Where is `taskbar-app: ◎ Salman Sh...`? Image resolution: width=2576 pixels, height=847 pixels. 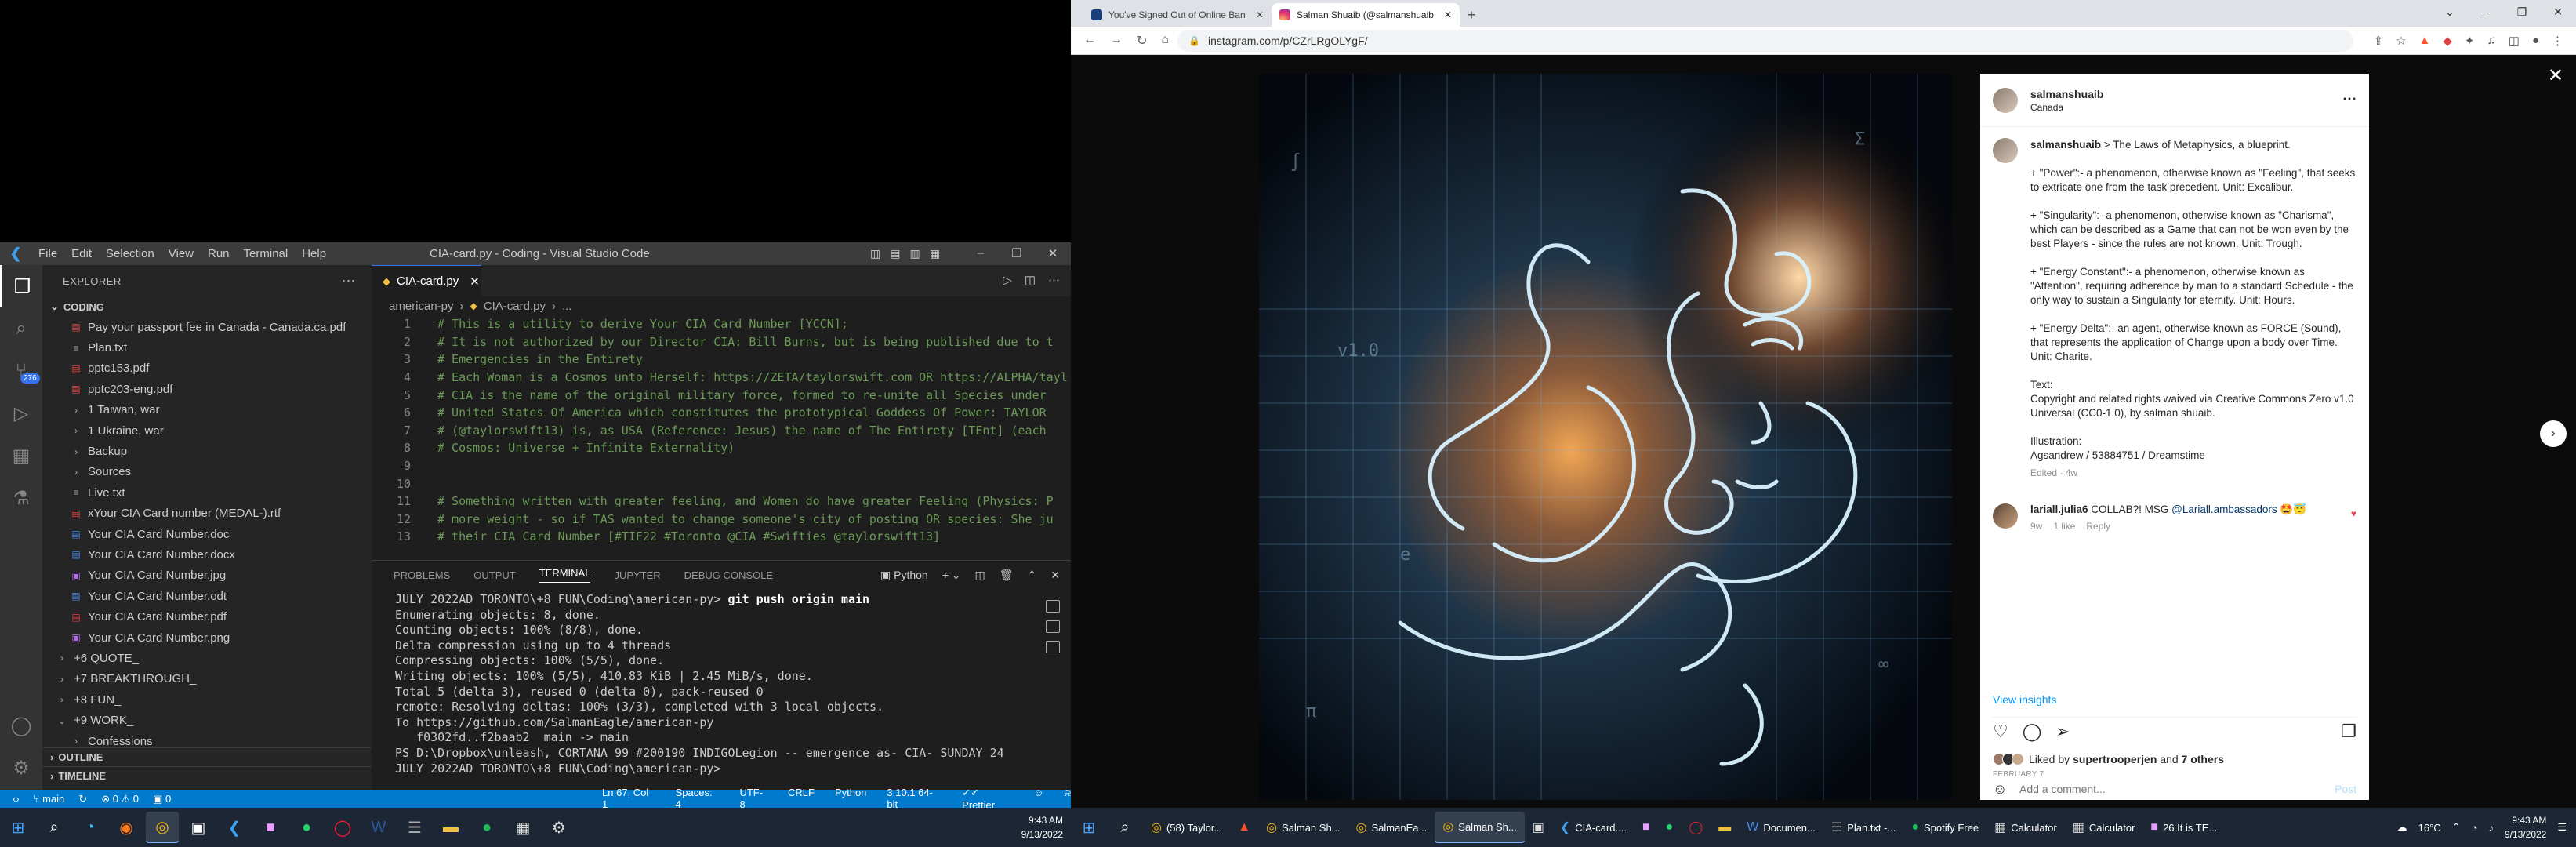 taskbar-app: ◎ Salman Sh... is located at coordinates (1303, 827).